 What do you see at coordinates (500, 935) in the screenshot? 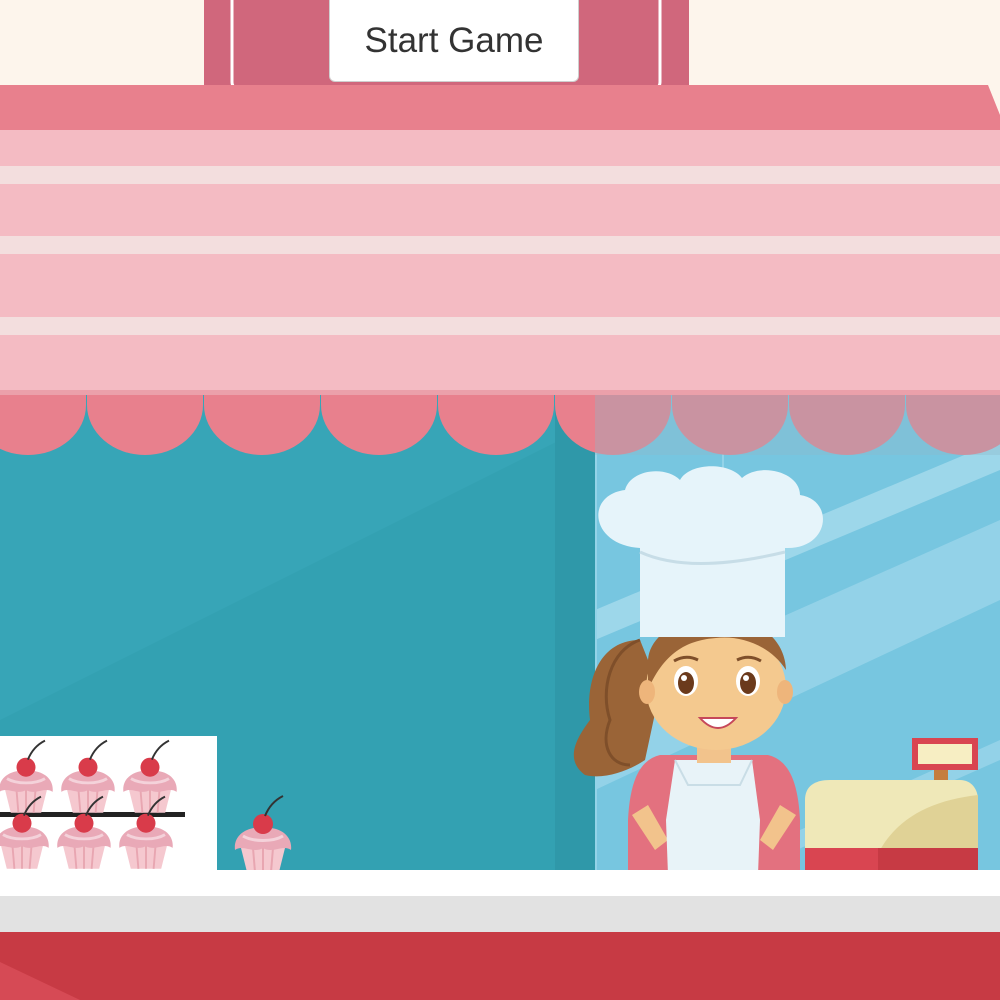
I see `counter` at bounding box center [500, 935].